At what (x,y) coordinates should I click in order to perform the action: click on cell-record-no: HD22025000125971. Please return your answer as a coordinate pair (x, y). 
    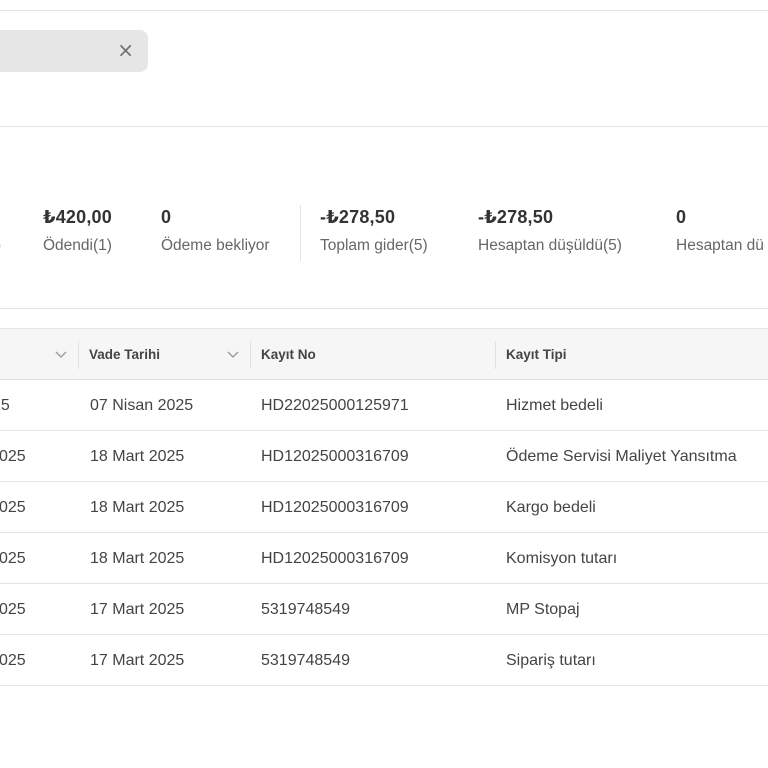
    Looking at the image, I should click on (335, 405).